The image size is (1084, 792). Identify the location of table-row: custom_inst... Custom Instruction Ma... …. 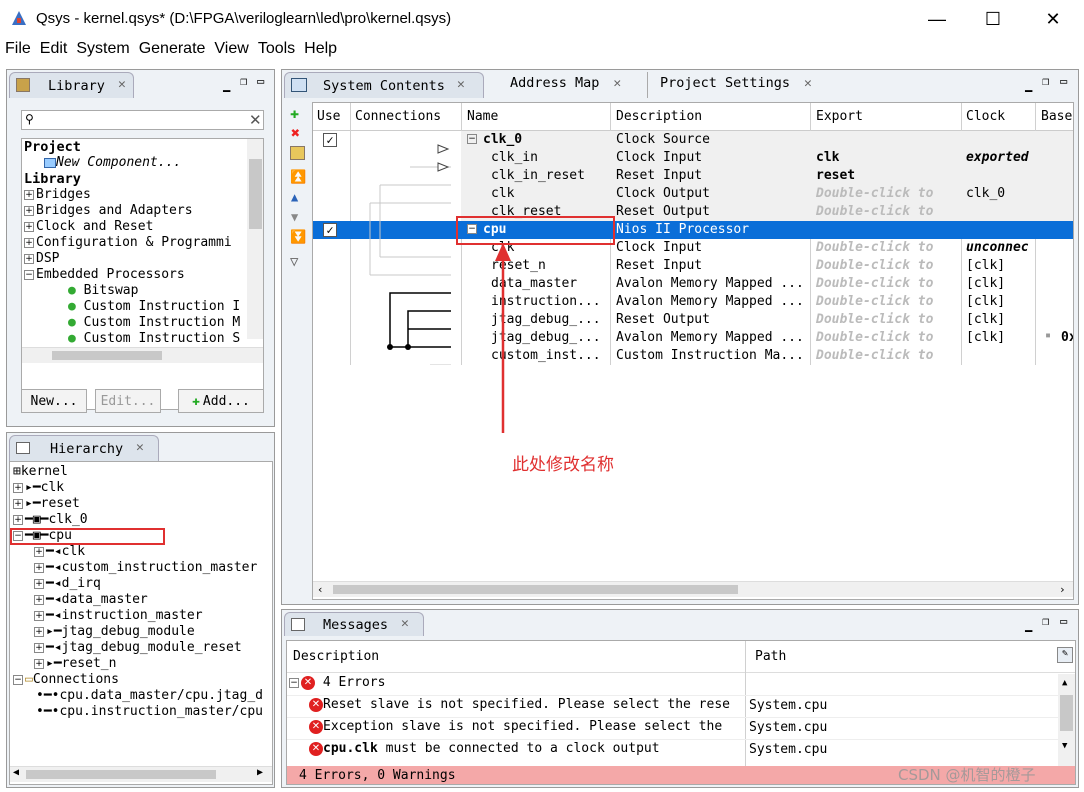
(770, 356).